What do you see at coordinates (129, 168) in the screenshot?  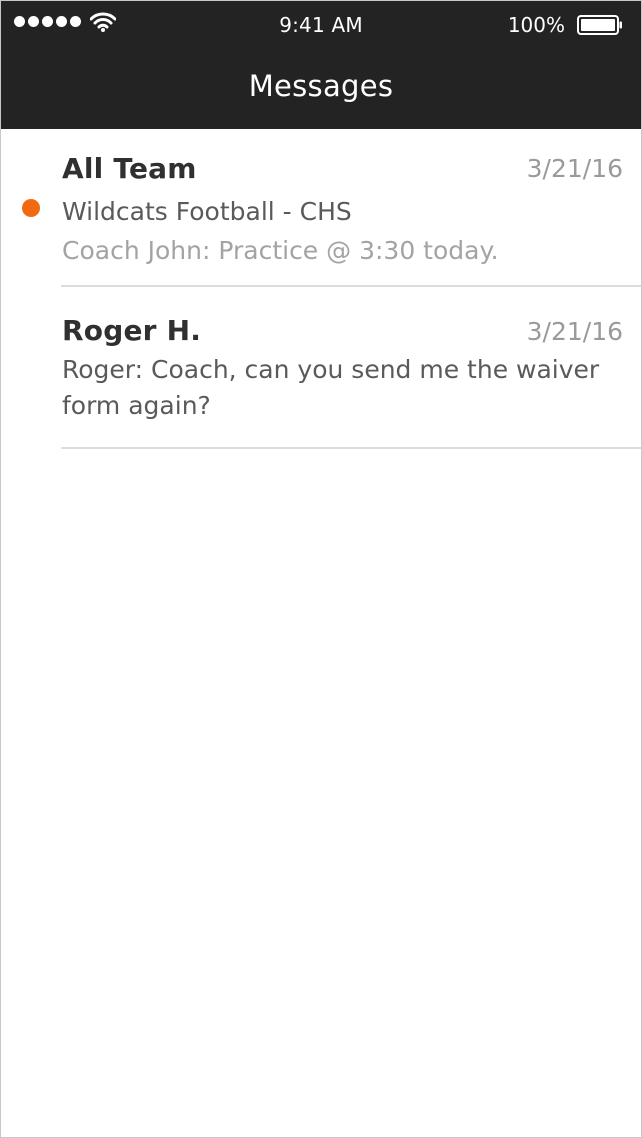 I see `conversation-name: All Team` at bounding box center [129, 168].